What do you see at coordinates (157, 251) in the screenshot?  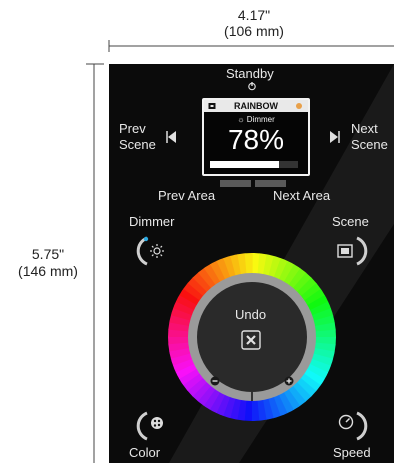 I see `sun-icon` at bounding box center [157, 251].